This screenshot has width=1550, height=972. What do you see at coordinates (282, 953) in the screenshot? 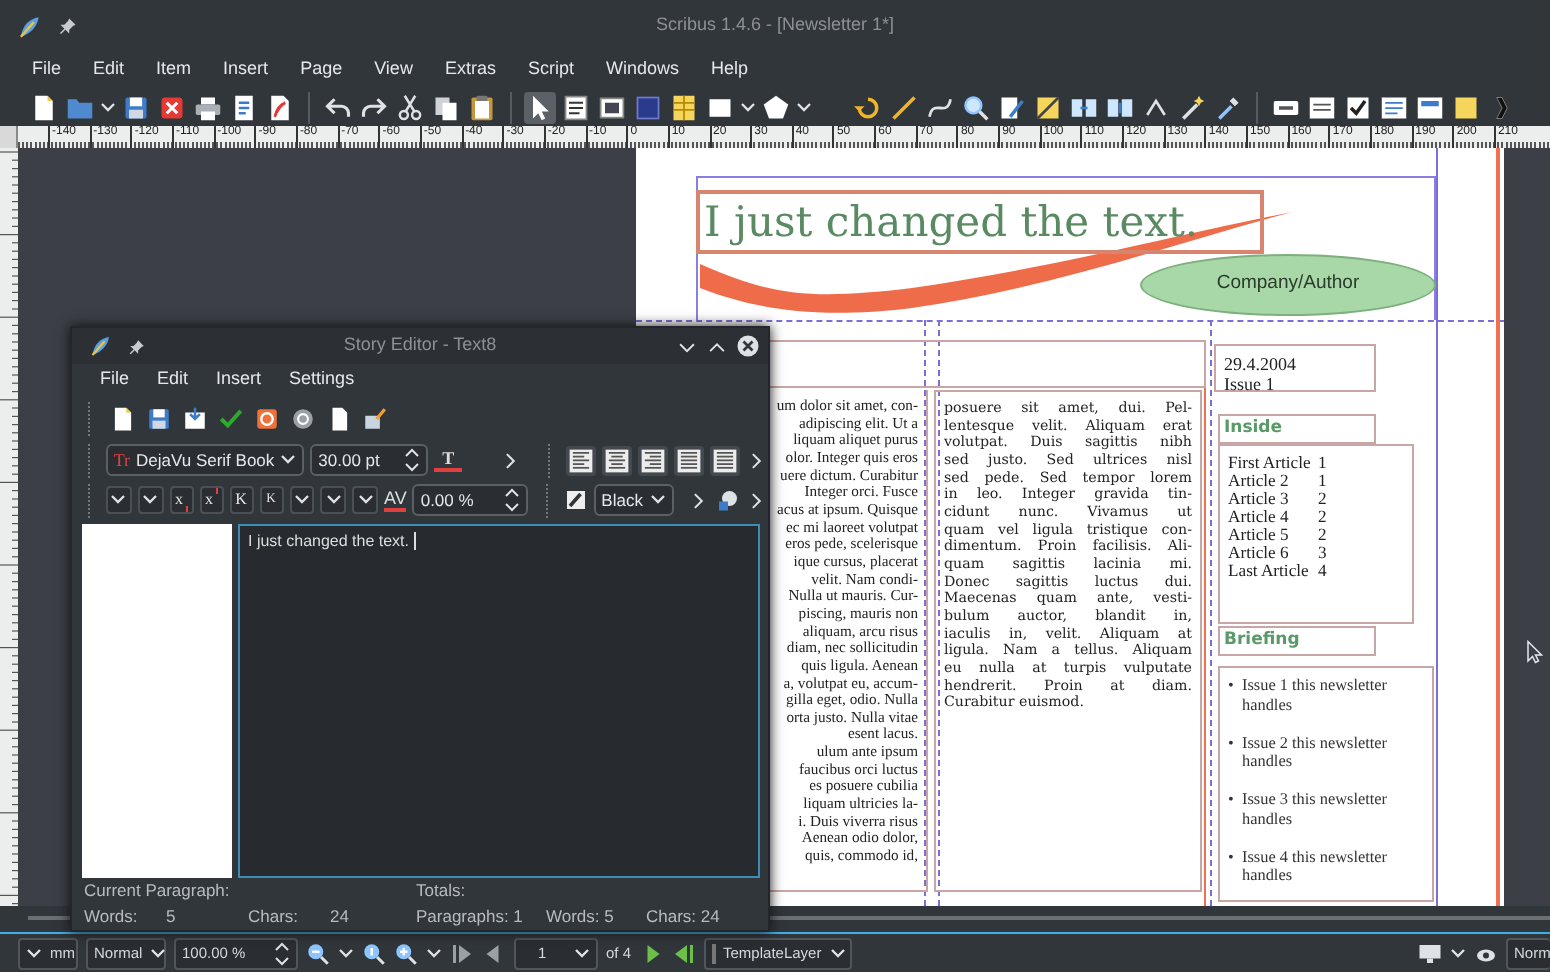
I see `spin-icon` at bounding box center [282, 953].